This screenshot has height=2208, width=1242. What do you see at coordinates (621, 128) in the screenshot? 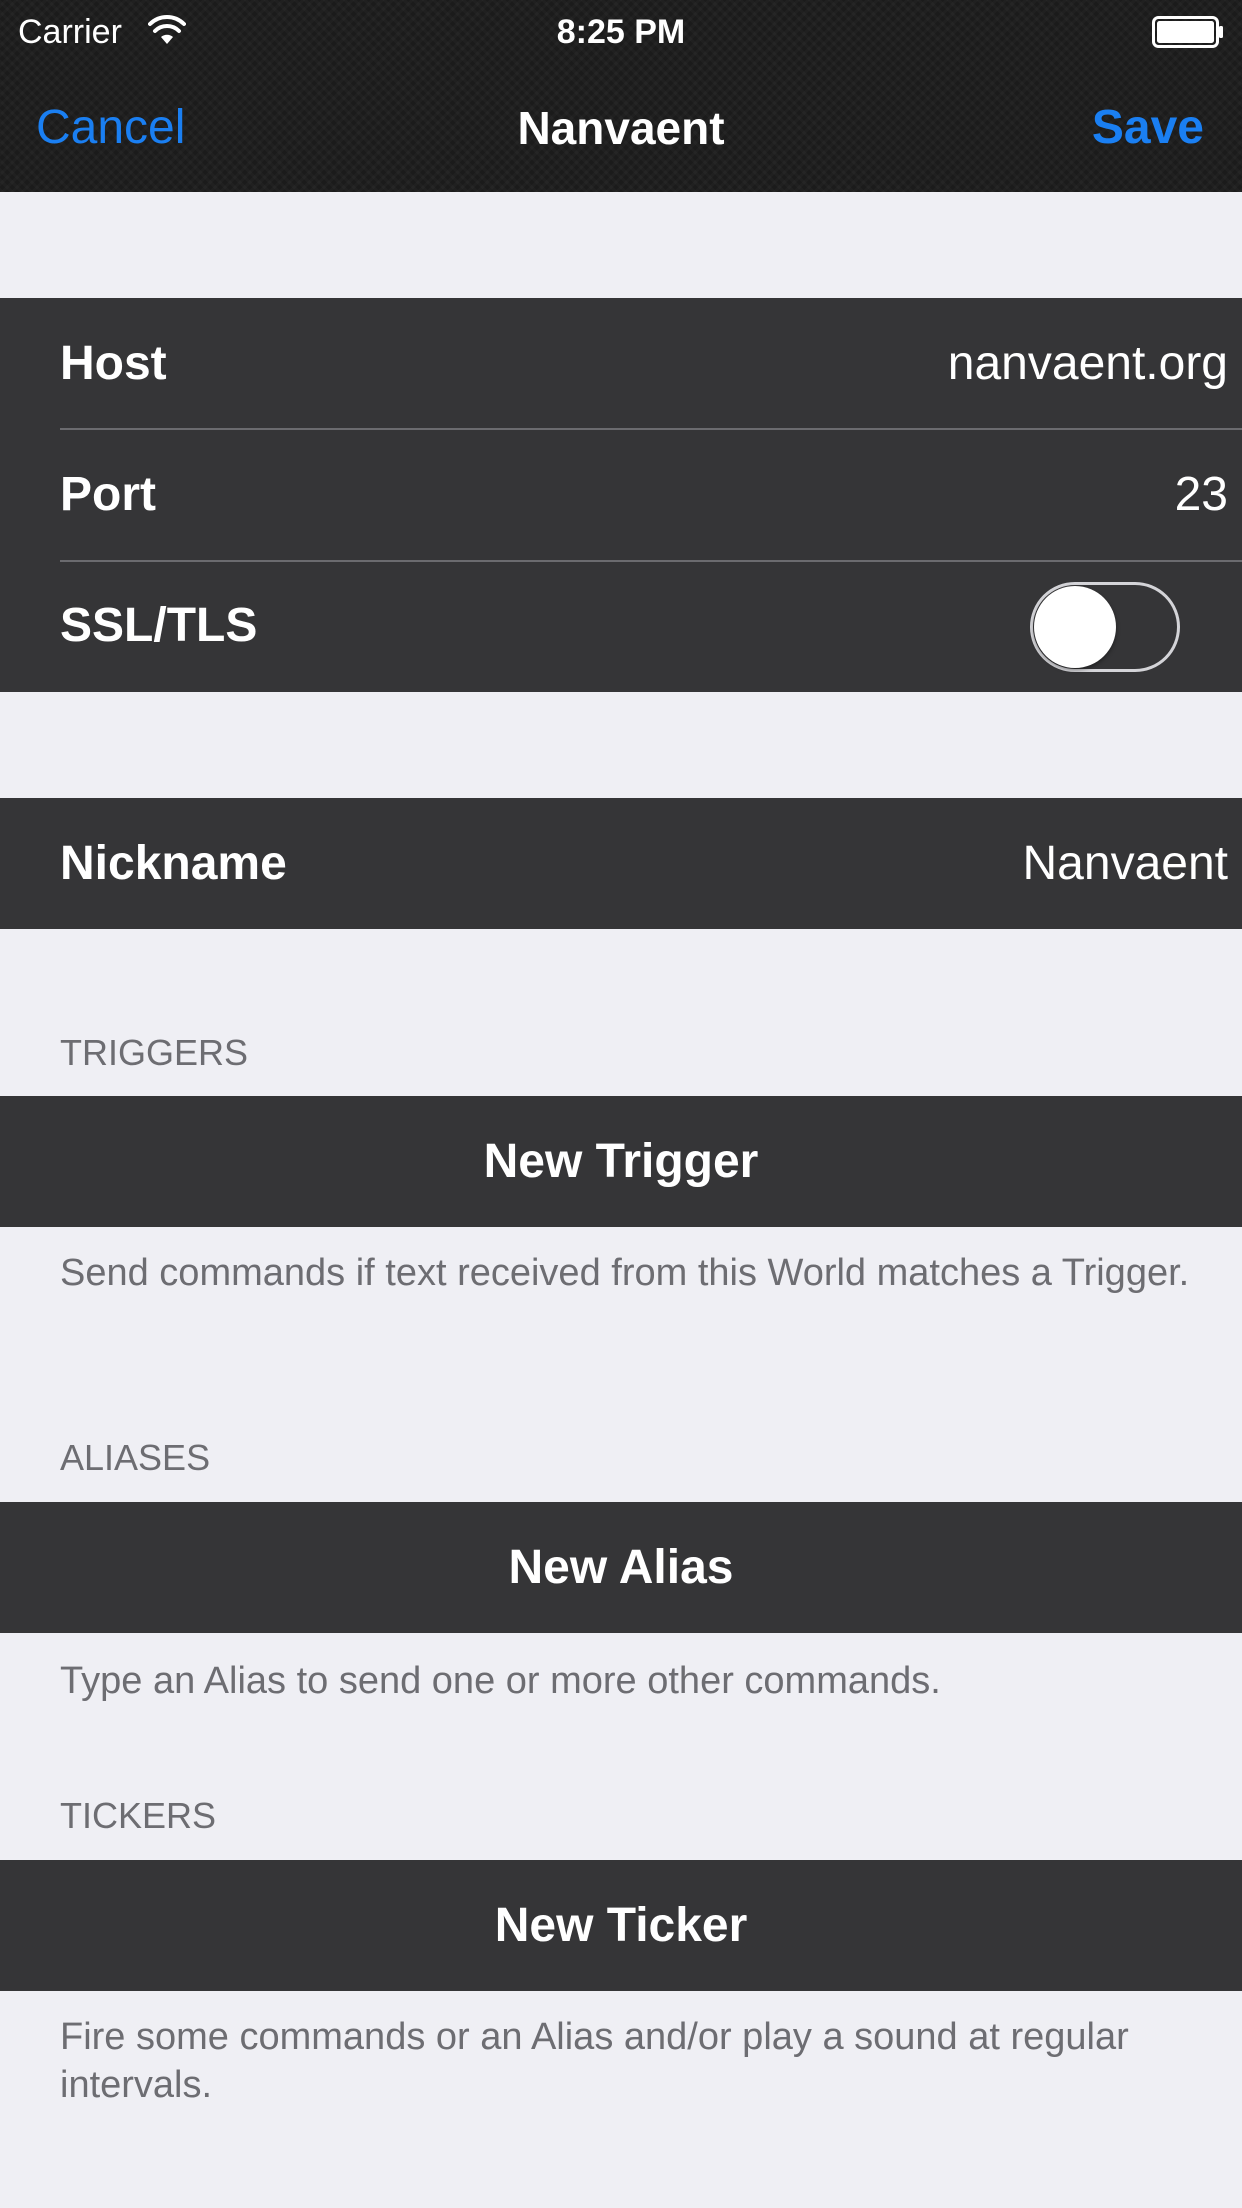
I see `page-title: Nanvaent` at bounding box center [621, 128].